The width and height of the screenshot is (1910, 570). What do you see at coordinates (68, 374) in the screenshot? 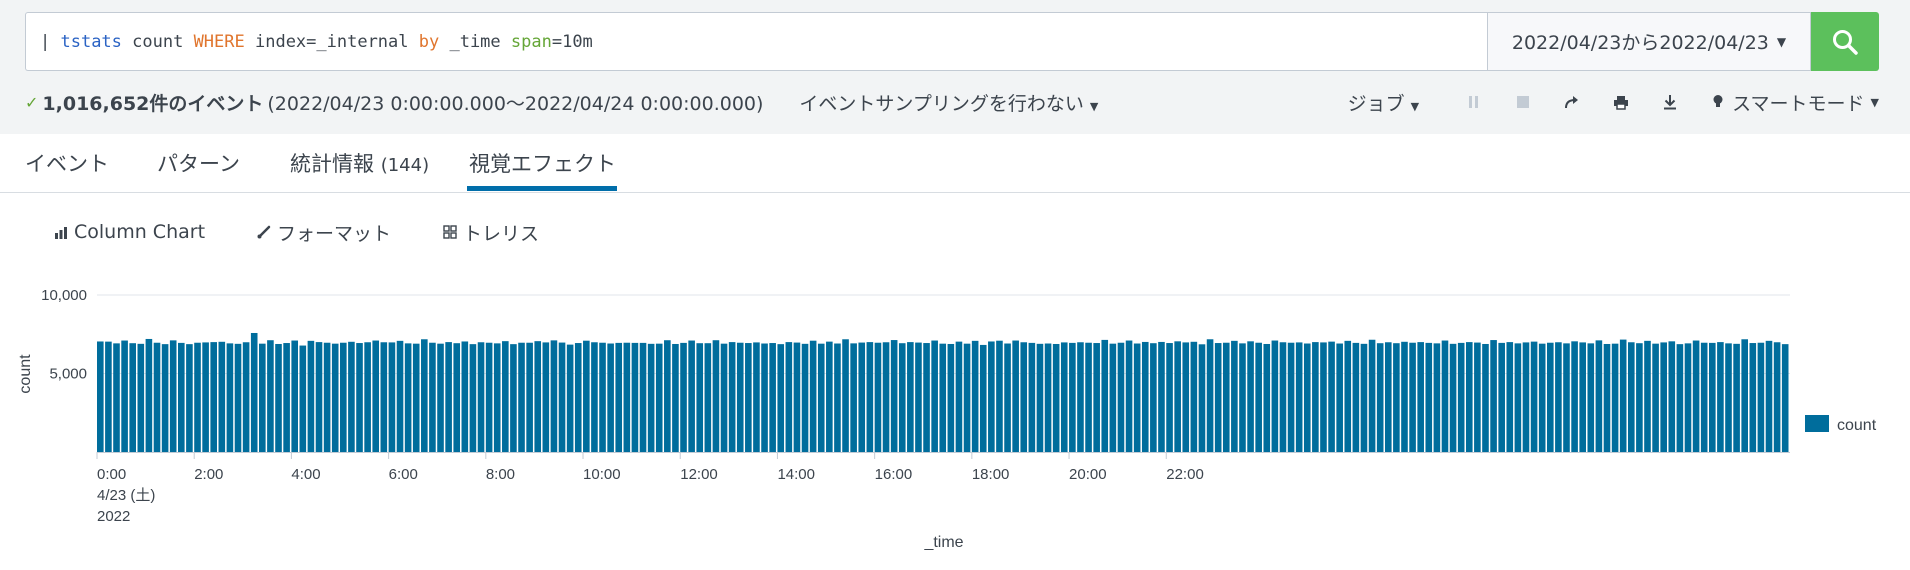
I see `y-tick-label: 5,000` at bounding box center [68, 374].